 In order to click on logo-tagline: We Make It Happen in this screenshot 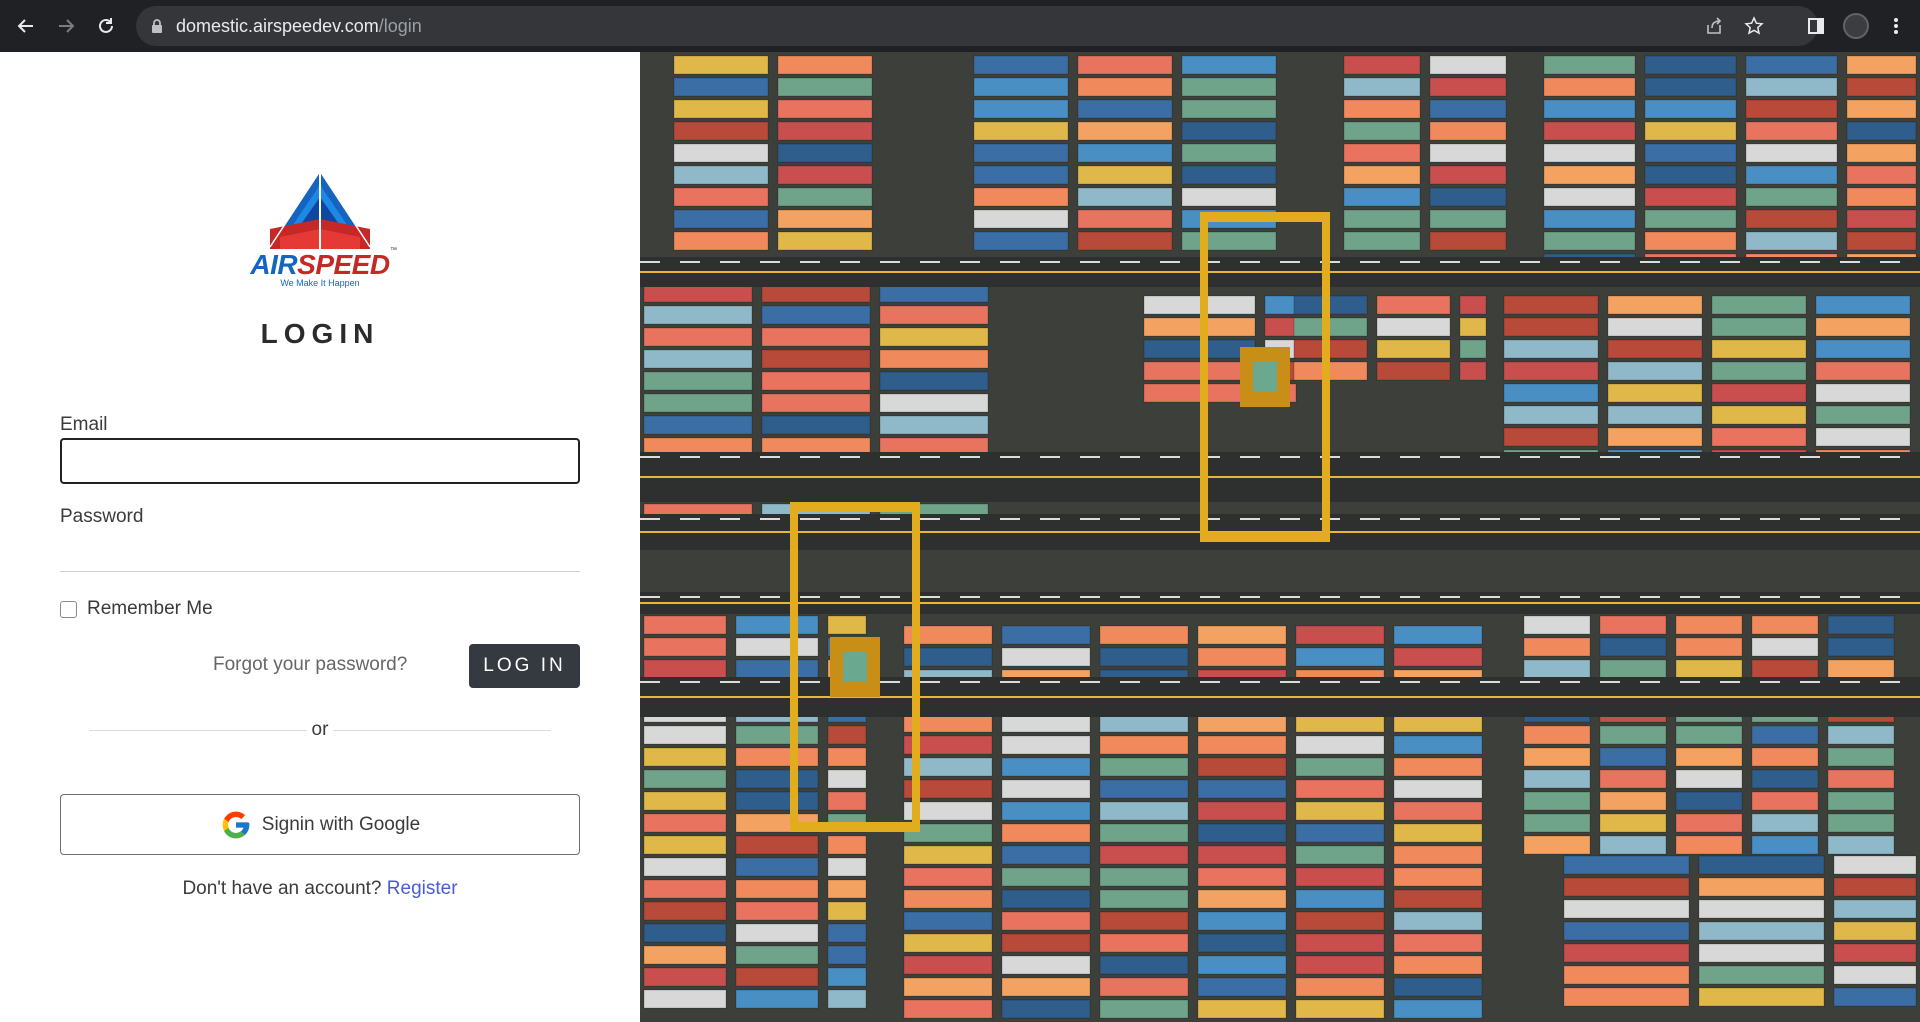, I will do `click(320, 283)`.